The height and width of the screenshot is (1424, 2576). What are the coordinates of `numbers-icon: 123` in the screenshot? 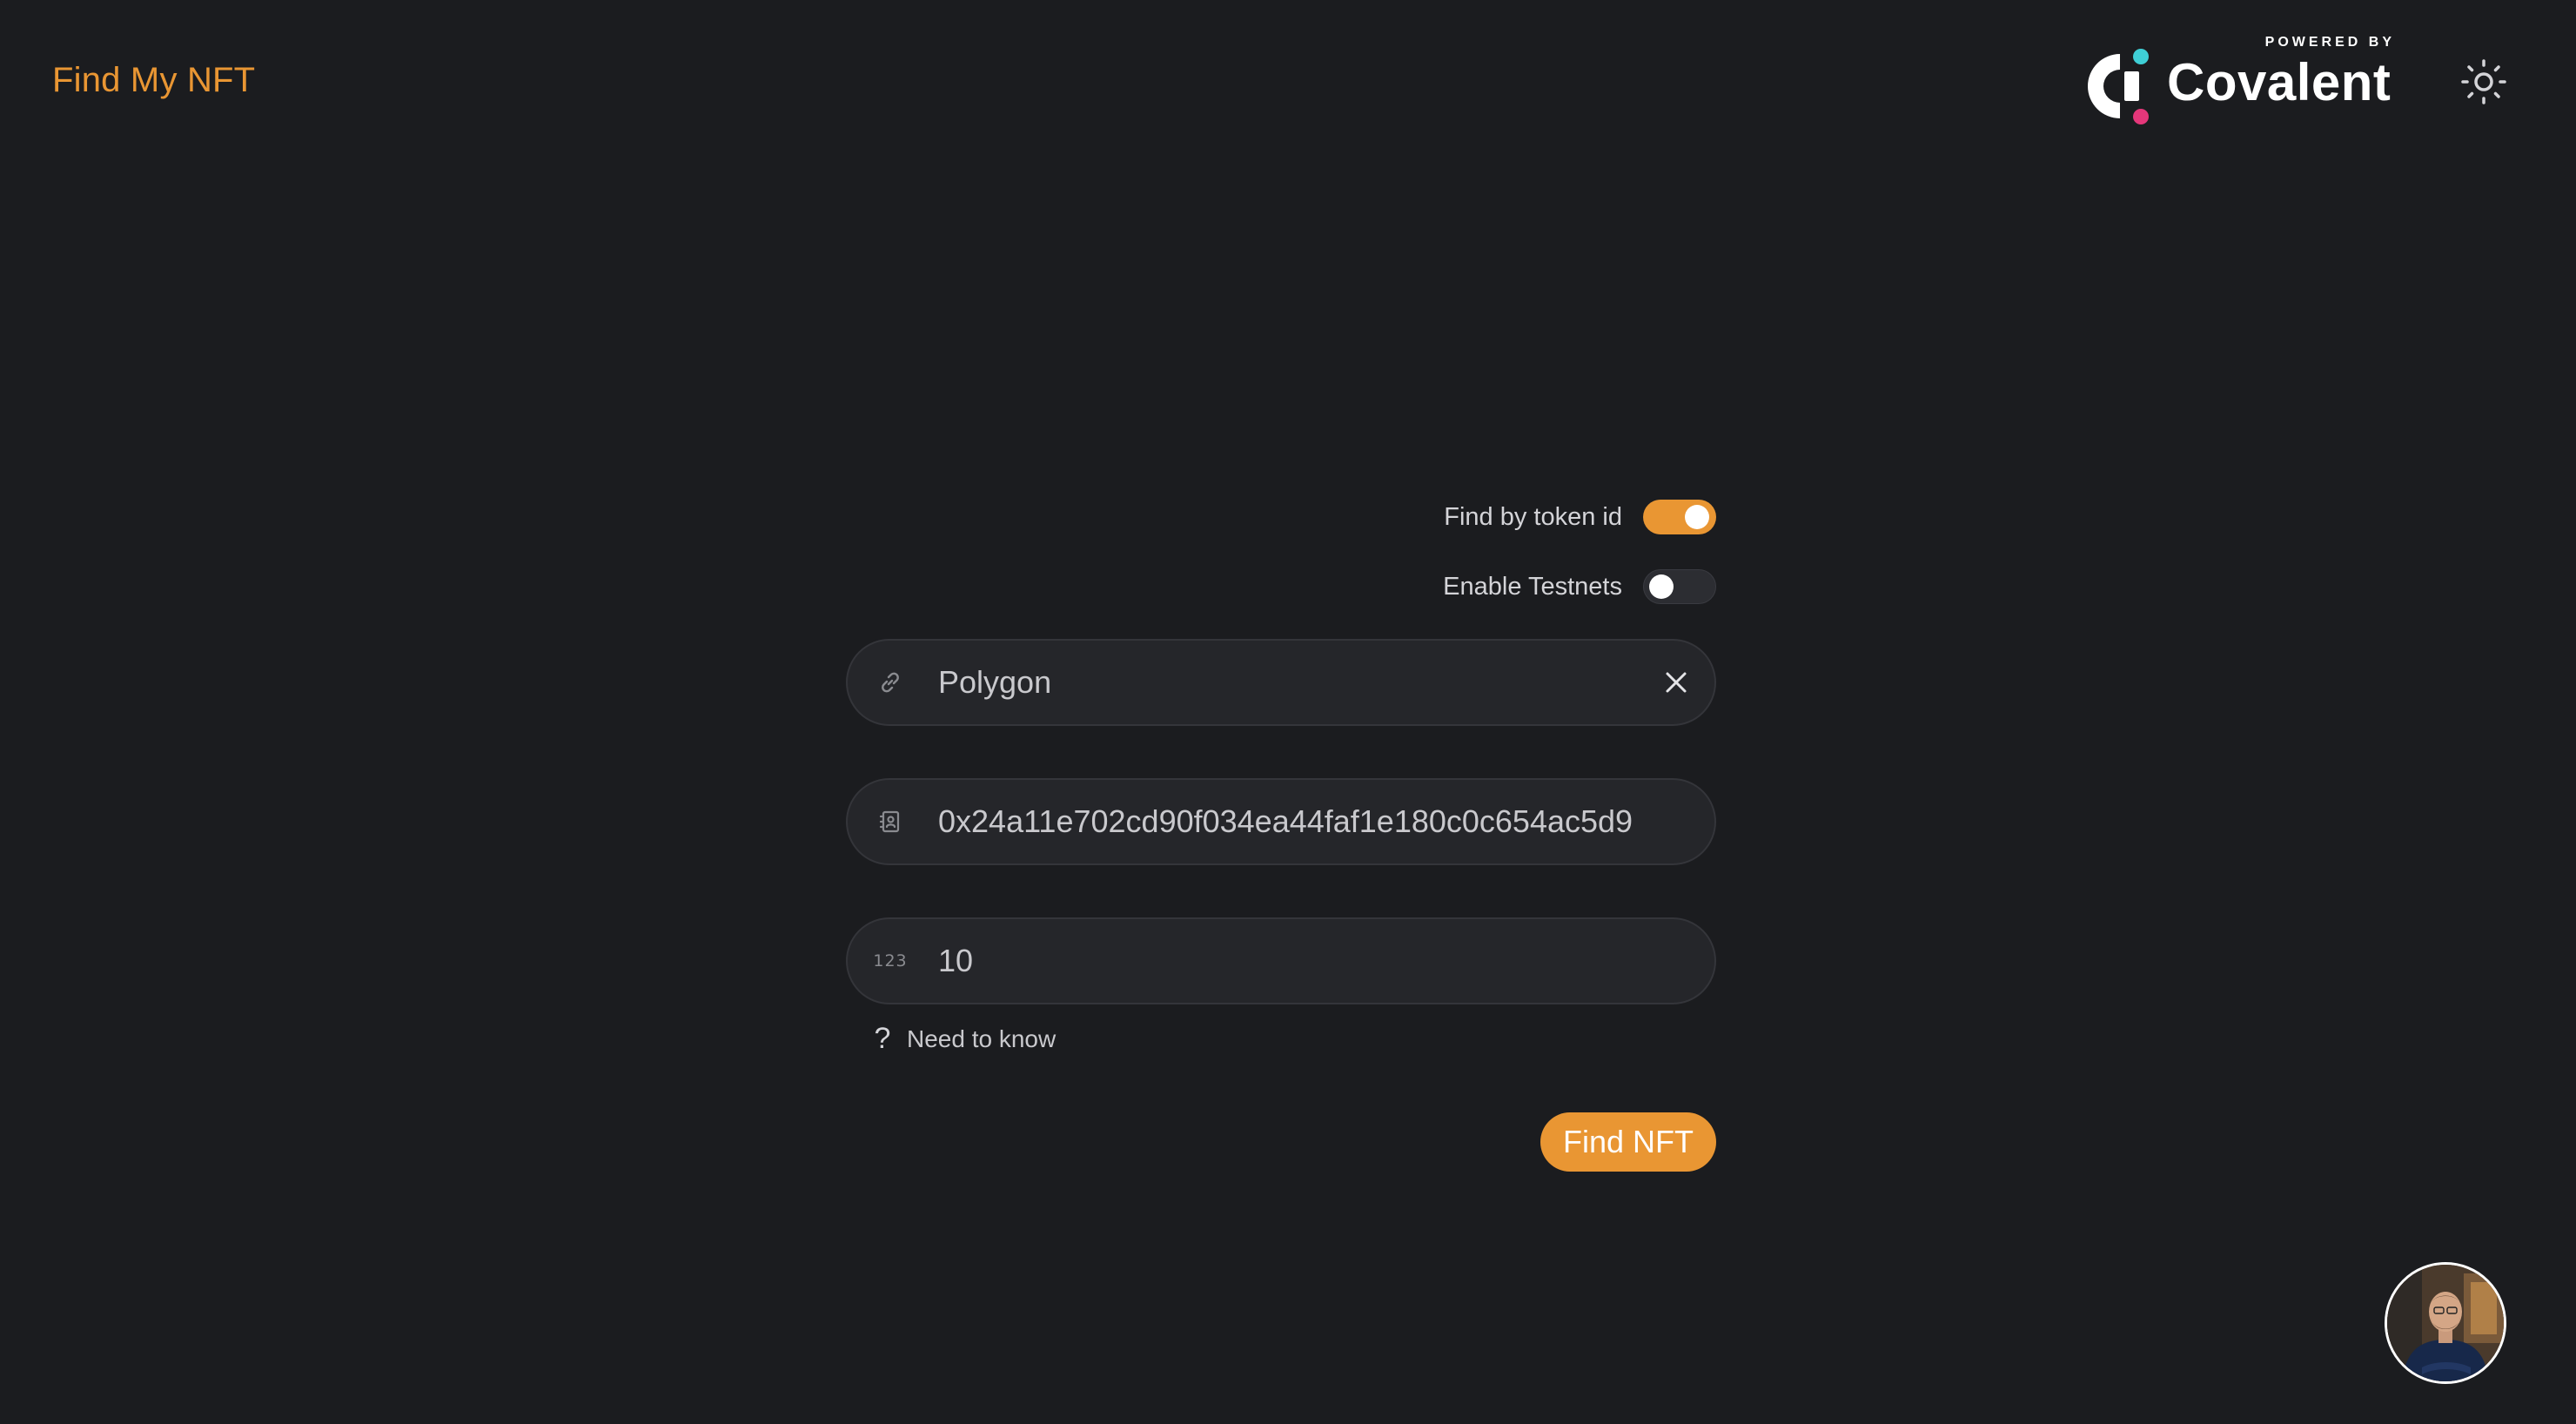 It's located at (891, 961).